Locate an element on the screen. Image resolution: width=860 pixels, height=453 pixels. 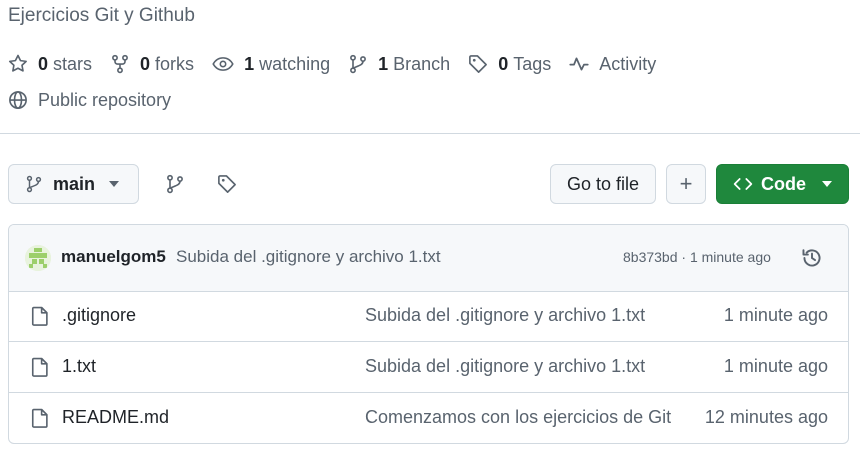
avatar is located at coordinates (38, 258).